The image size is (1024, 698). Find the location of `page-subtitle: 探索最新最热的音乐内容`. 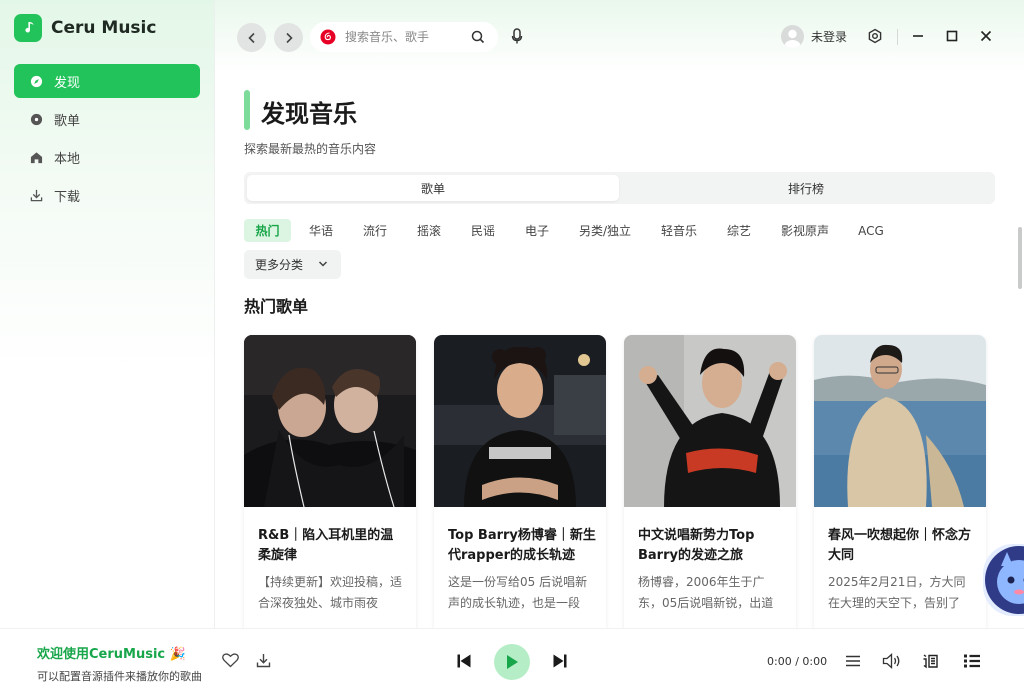

page-subtitle: 探索最新最热的音乐内容 is located at coordinates (310, 149).